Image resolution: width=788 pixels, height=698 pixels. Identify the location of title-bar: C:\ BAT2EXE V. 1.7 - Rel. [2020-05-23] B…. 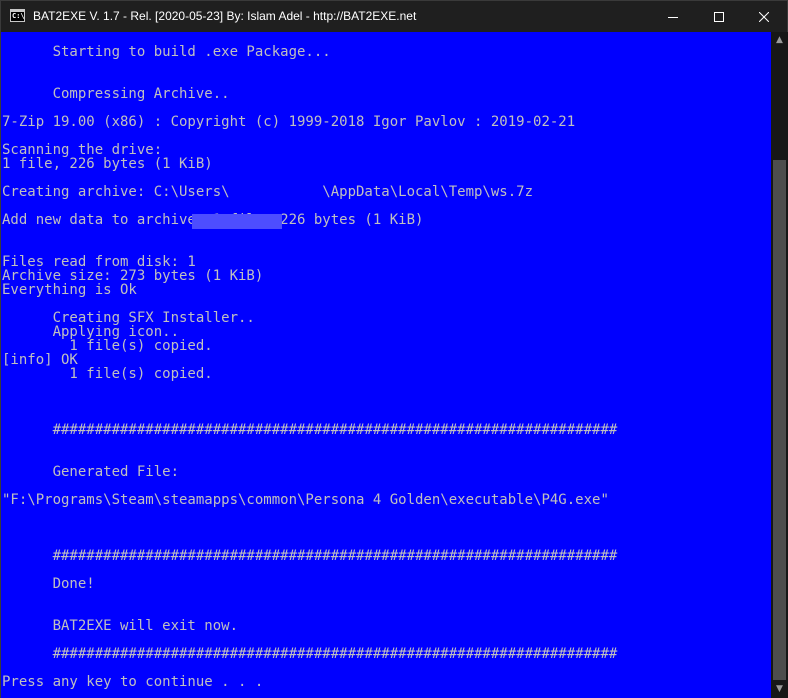
(394, 16).